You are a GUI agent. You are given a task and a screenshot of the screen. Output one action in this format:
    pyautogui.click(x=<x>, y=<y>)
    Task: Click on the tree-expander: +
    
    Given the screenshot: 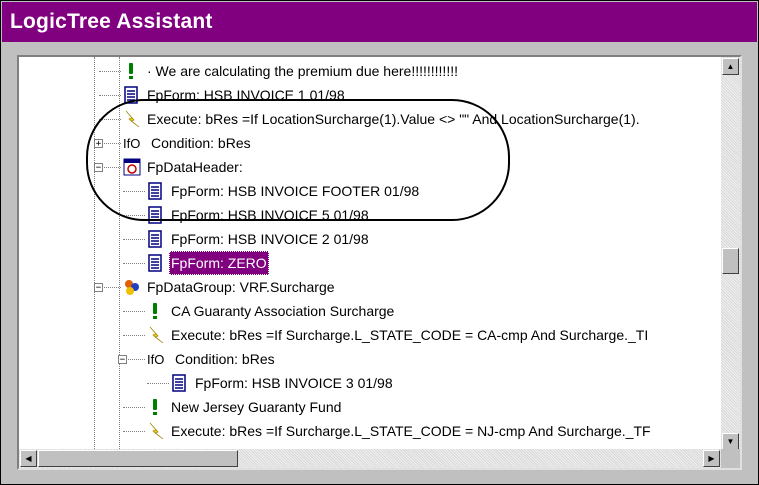 What is the action you would take?
    pyautogui.click(x=98, y=144)
    